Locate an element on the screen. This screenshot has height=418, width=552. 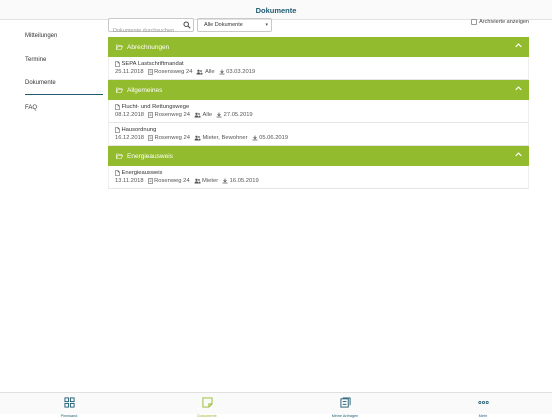
page-title: Dokumente is located at coordinates (276, 10).